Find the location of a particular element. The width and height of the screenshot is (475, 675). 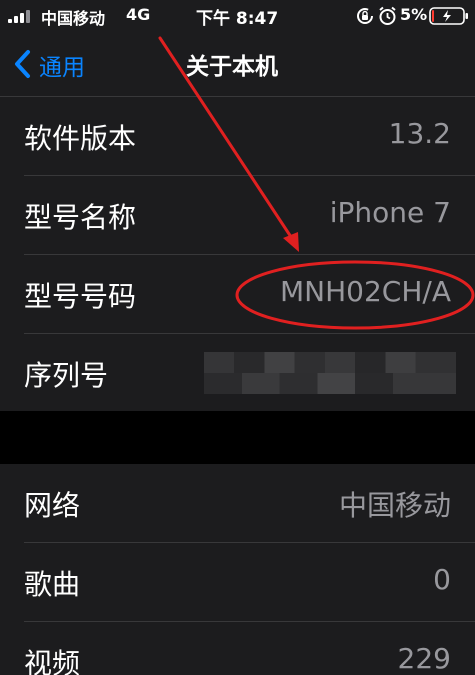

row-label: 视频 is located at coordinates (52, 661).